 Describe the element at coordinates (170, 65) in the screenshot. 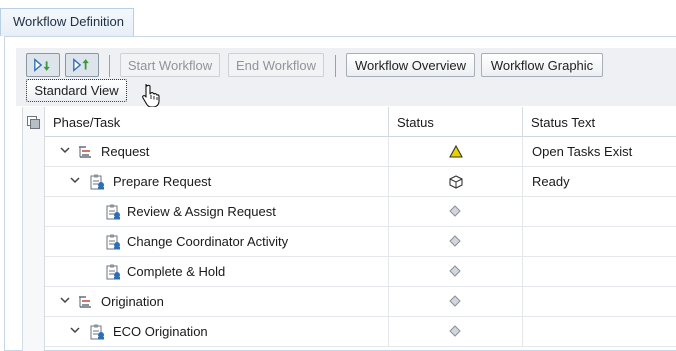

I see `start-workflow-button: Start Workflow` at that location.